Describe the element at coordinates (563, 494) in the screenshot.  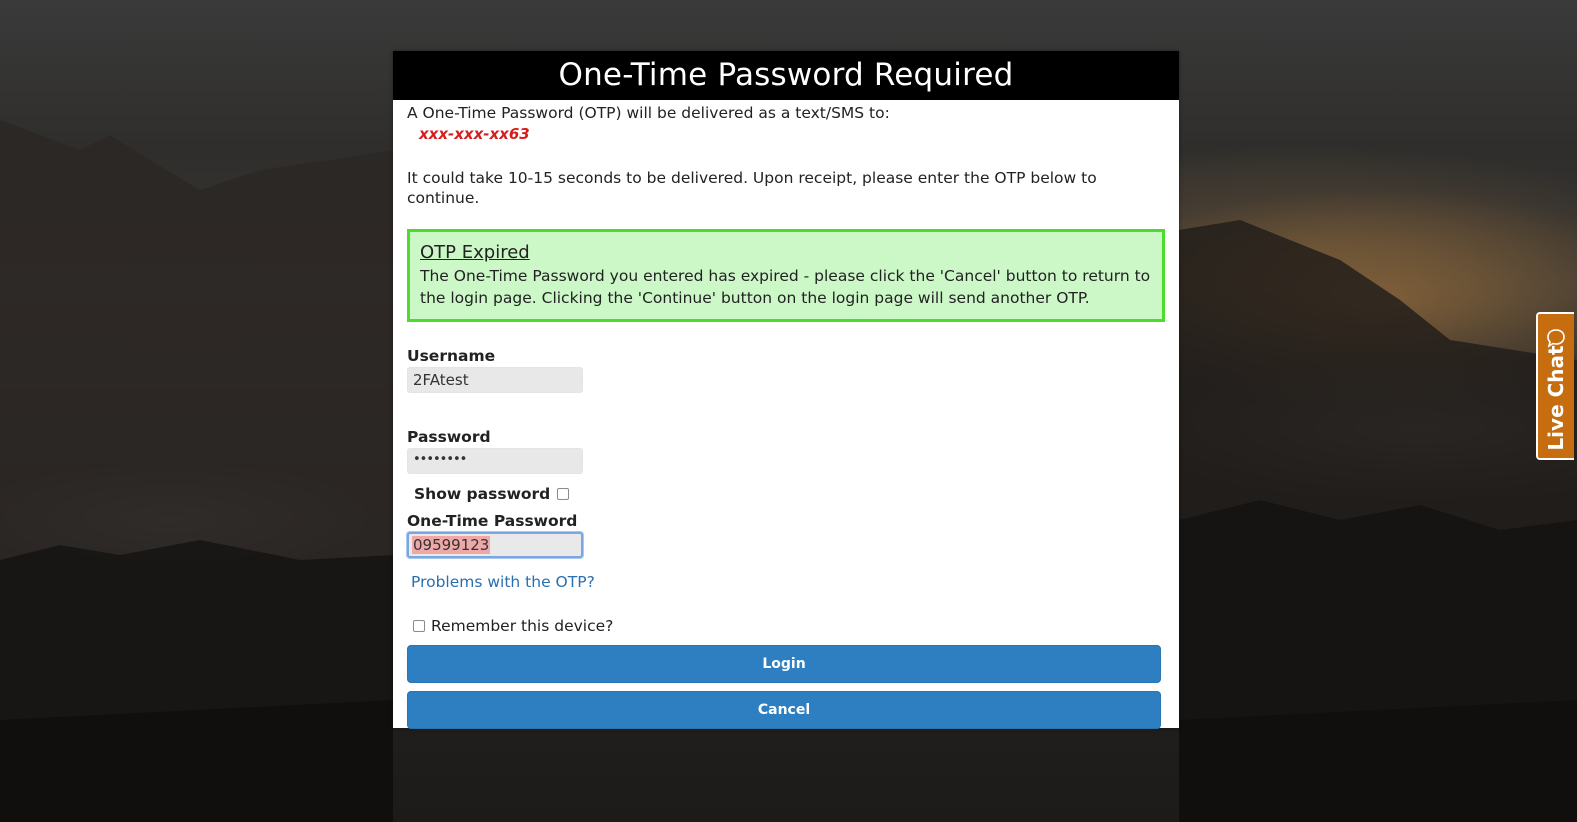
I see `show-password-checkbox` at that location.